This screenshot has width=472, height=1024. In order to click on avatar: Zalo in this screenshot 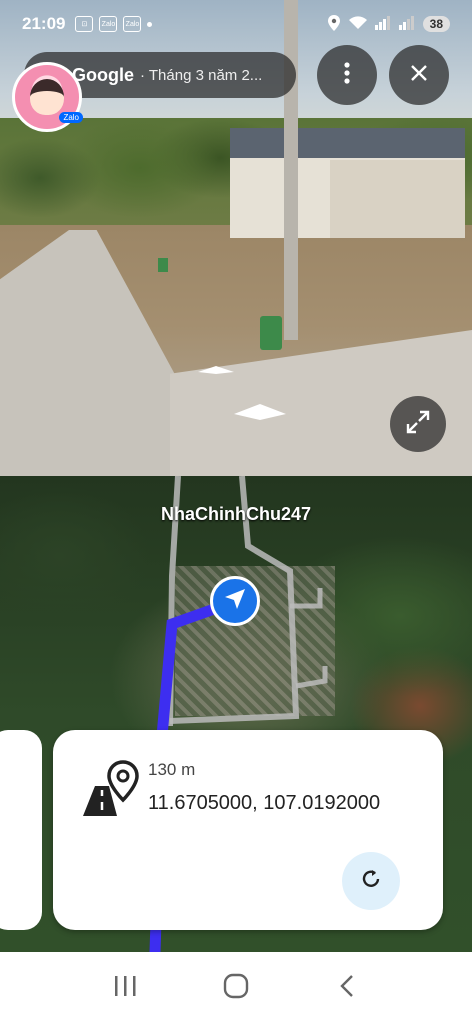, I will do `click(47, 97)`.